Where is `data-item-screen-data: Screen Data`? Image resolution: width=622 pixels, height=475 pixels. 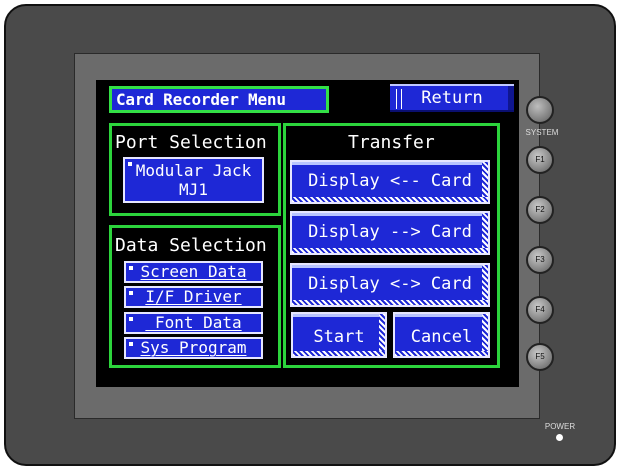
data-item-screen-data: Screen Data is located at coordinates (193, 272).